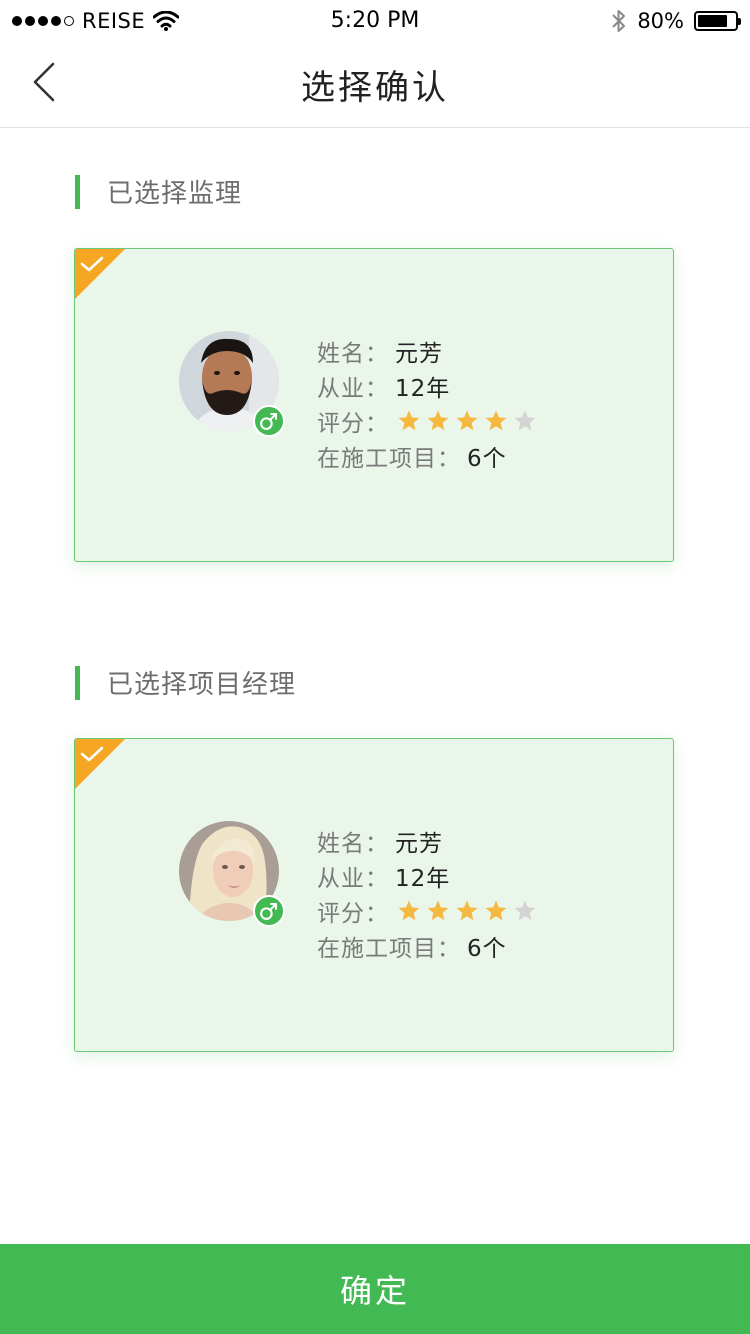 The width and height of the screenshot is (750, 1334). I want to click on battery-fill, so click(712, 21).